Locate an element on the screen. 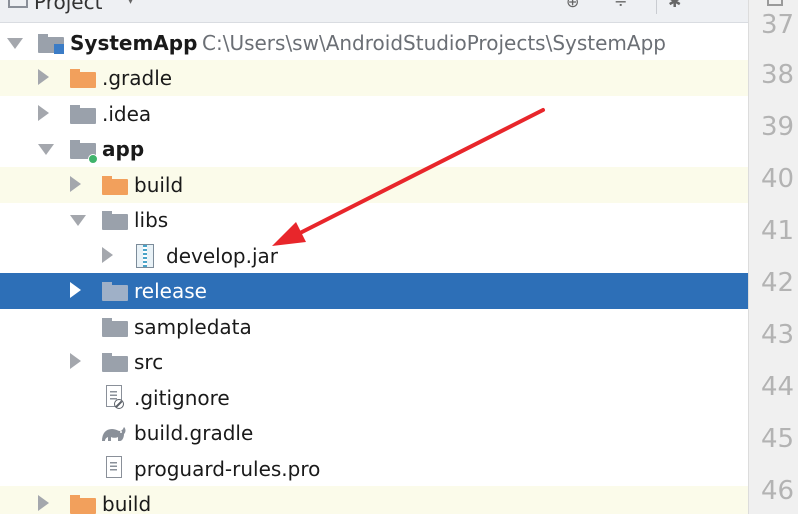 The width and height of the screenshot is (798, 514). tree-row-gitignore: .gitignore is located at coordinates (374, 398).